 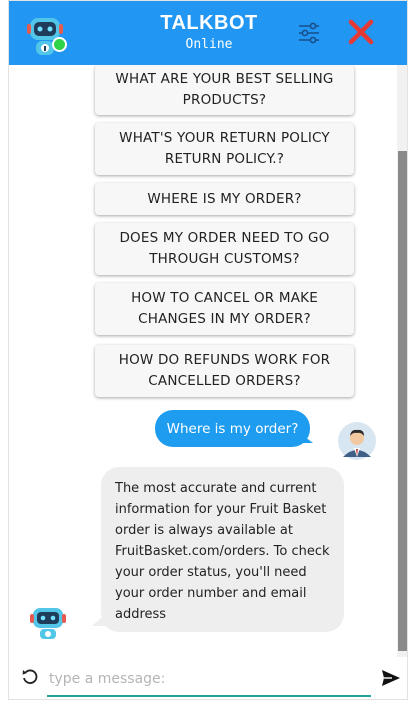 What do you see at coordinates (209, 23) in the screenshot?
I see `bot-title: TALKBOT` at bounding box center [209, 23].